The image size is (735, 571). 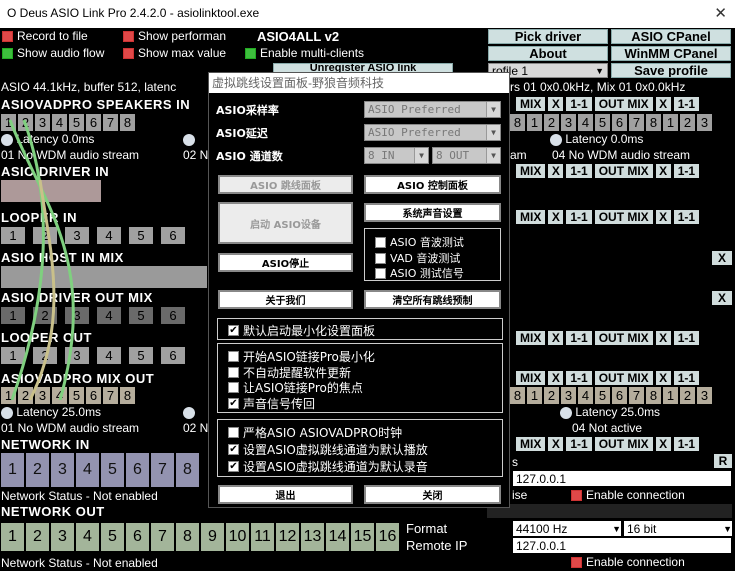 What do you see at coordinates (304, 53) in the screenshot?
I see `enable-multi-clients-checkbox: Enable multi-clients` at bounding box center [304, 53].